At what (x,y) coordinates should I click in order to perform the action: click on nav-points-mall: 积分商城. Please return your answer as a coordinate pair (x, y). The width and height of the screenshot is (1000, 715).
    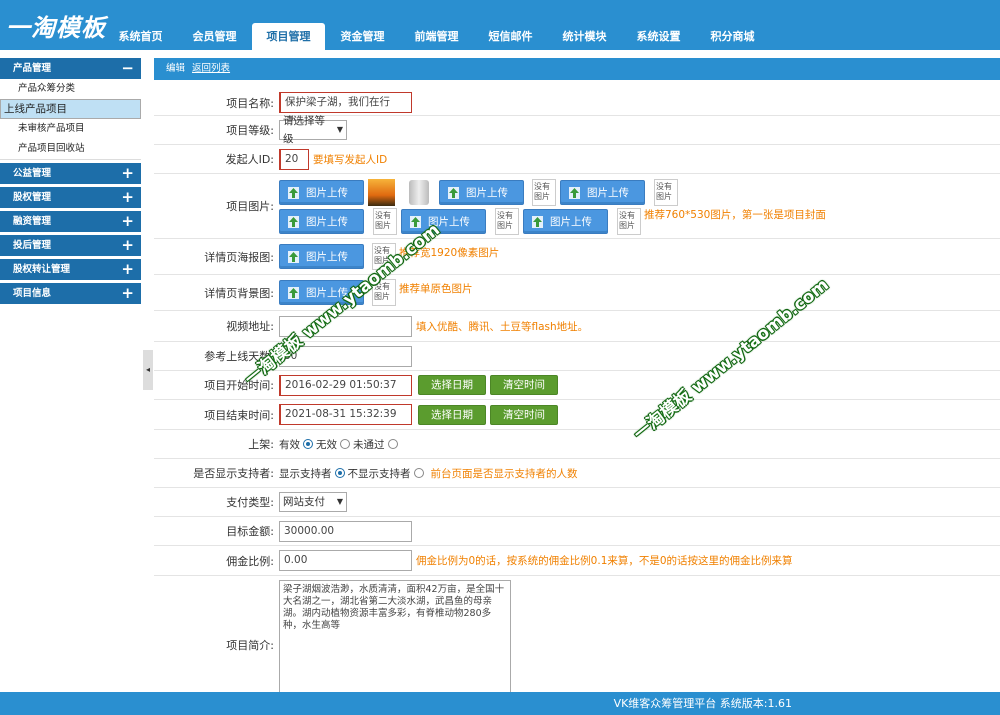
    Looking at the image, I should click on (732, 36).